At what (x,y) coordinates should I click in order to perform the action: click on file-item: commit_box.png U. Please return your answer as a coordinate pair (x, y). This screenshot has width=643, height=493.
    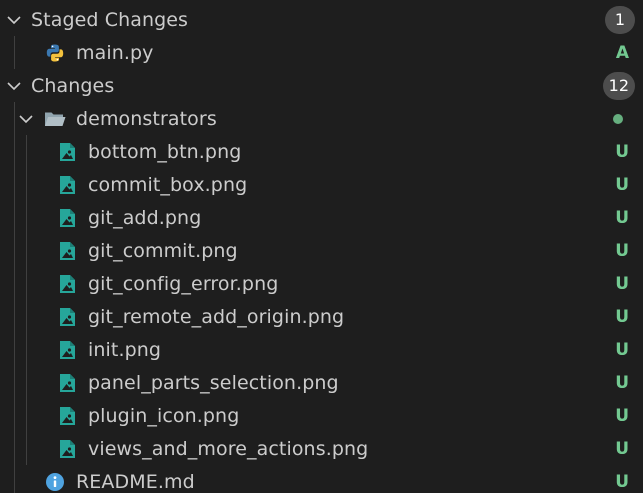
    Looking at the image, I should click on (321, 184).